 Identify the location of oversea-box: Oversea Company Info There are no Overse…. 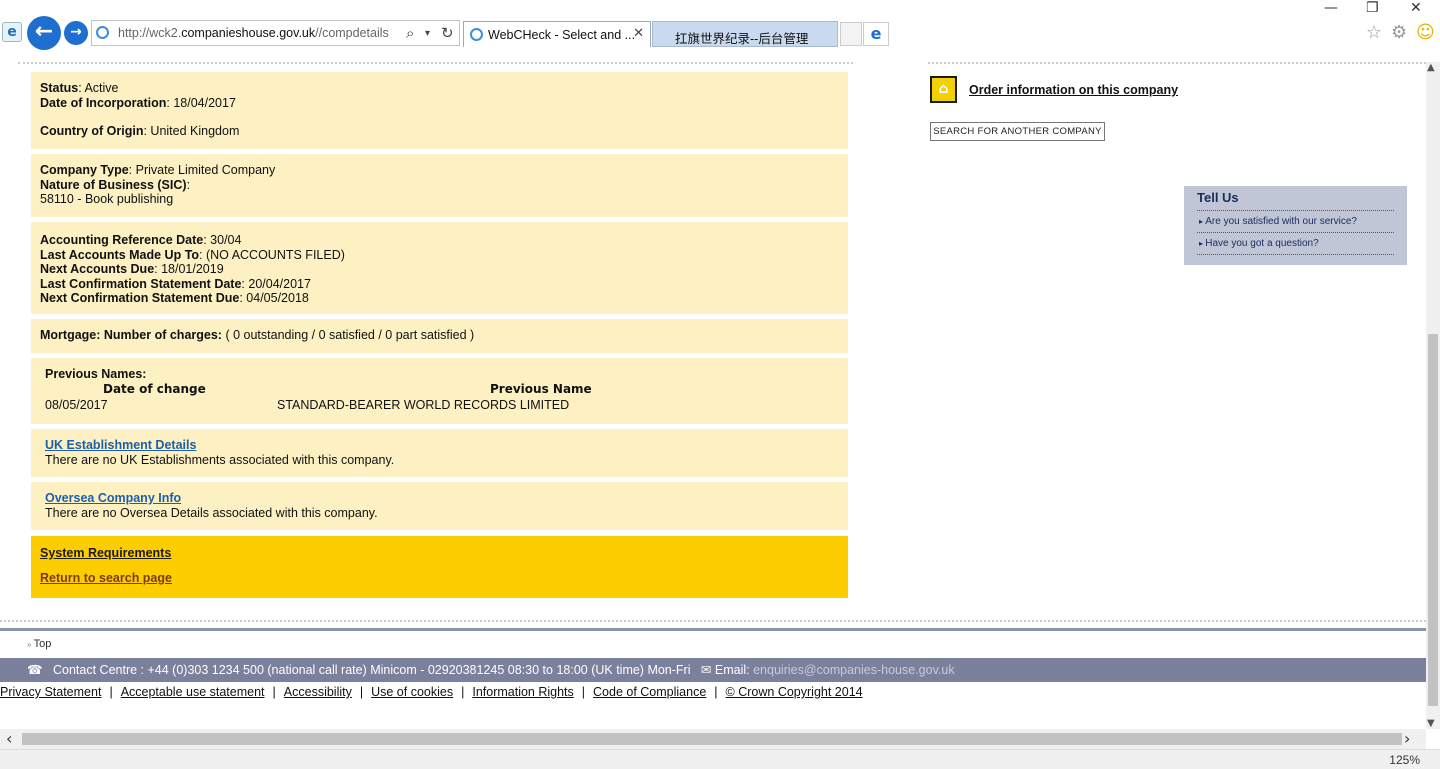
(439, 506).